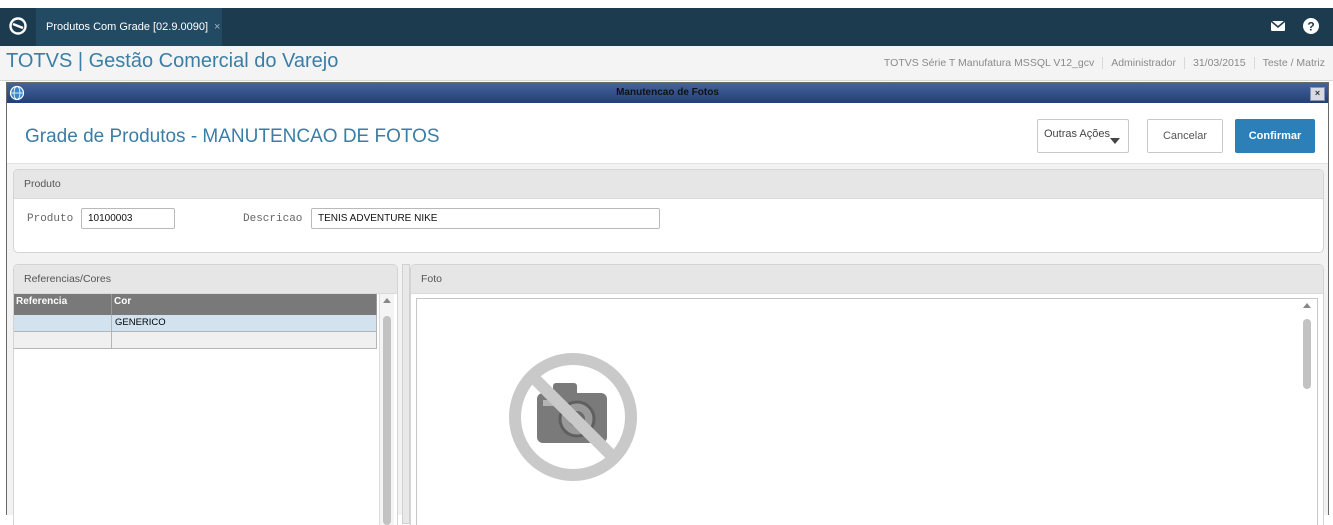 This screenshot has height=525, width=1333. I want to click on tab-close-icon: ×, so click(217, 27).